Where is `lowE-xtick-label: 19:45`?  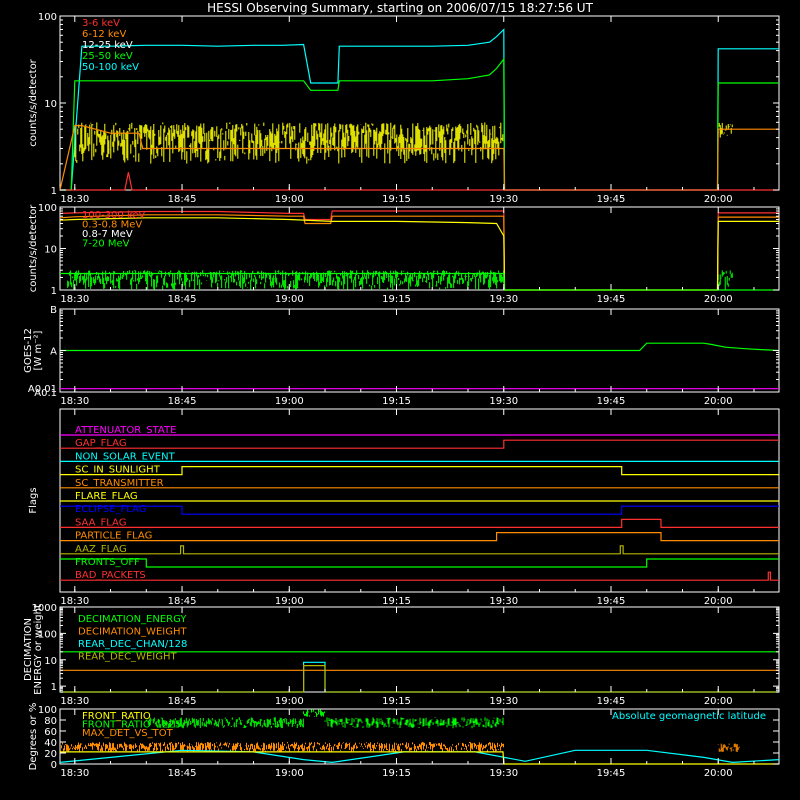 lowE-xtick-label: 19:45 is located at coordinates (611, 199).